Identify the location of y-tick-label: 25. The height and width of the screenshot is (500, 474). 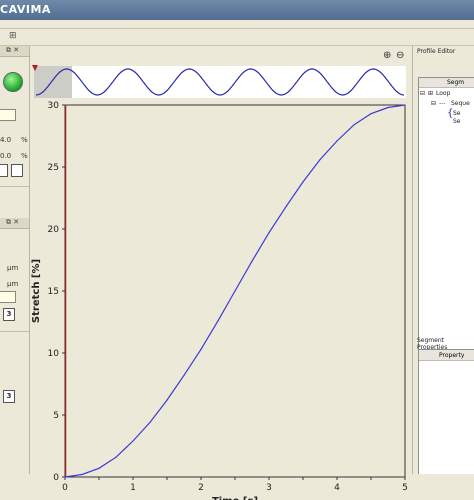
(53, 168).